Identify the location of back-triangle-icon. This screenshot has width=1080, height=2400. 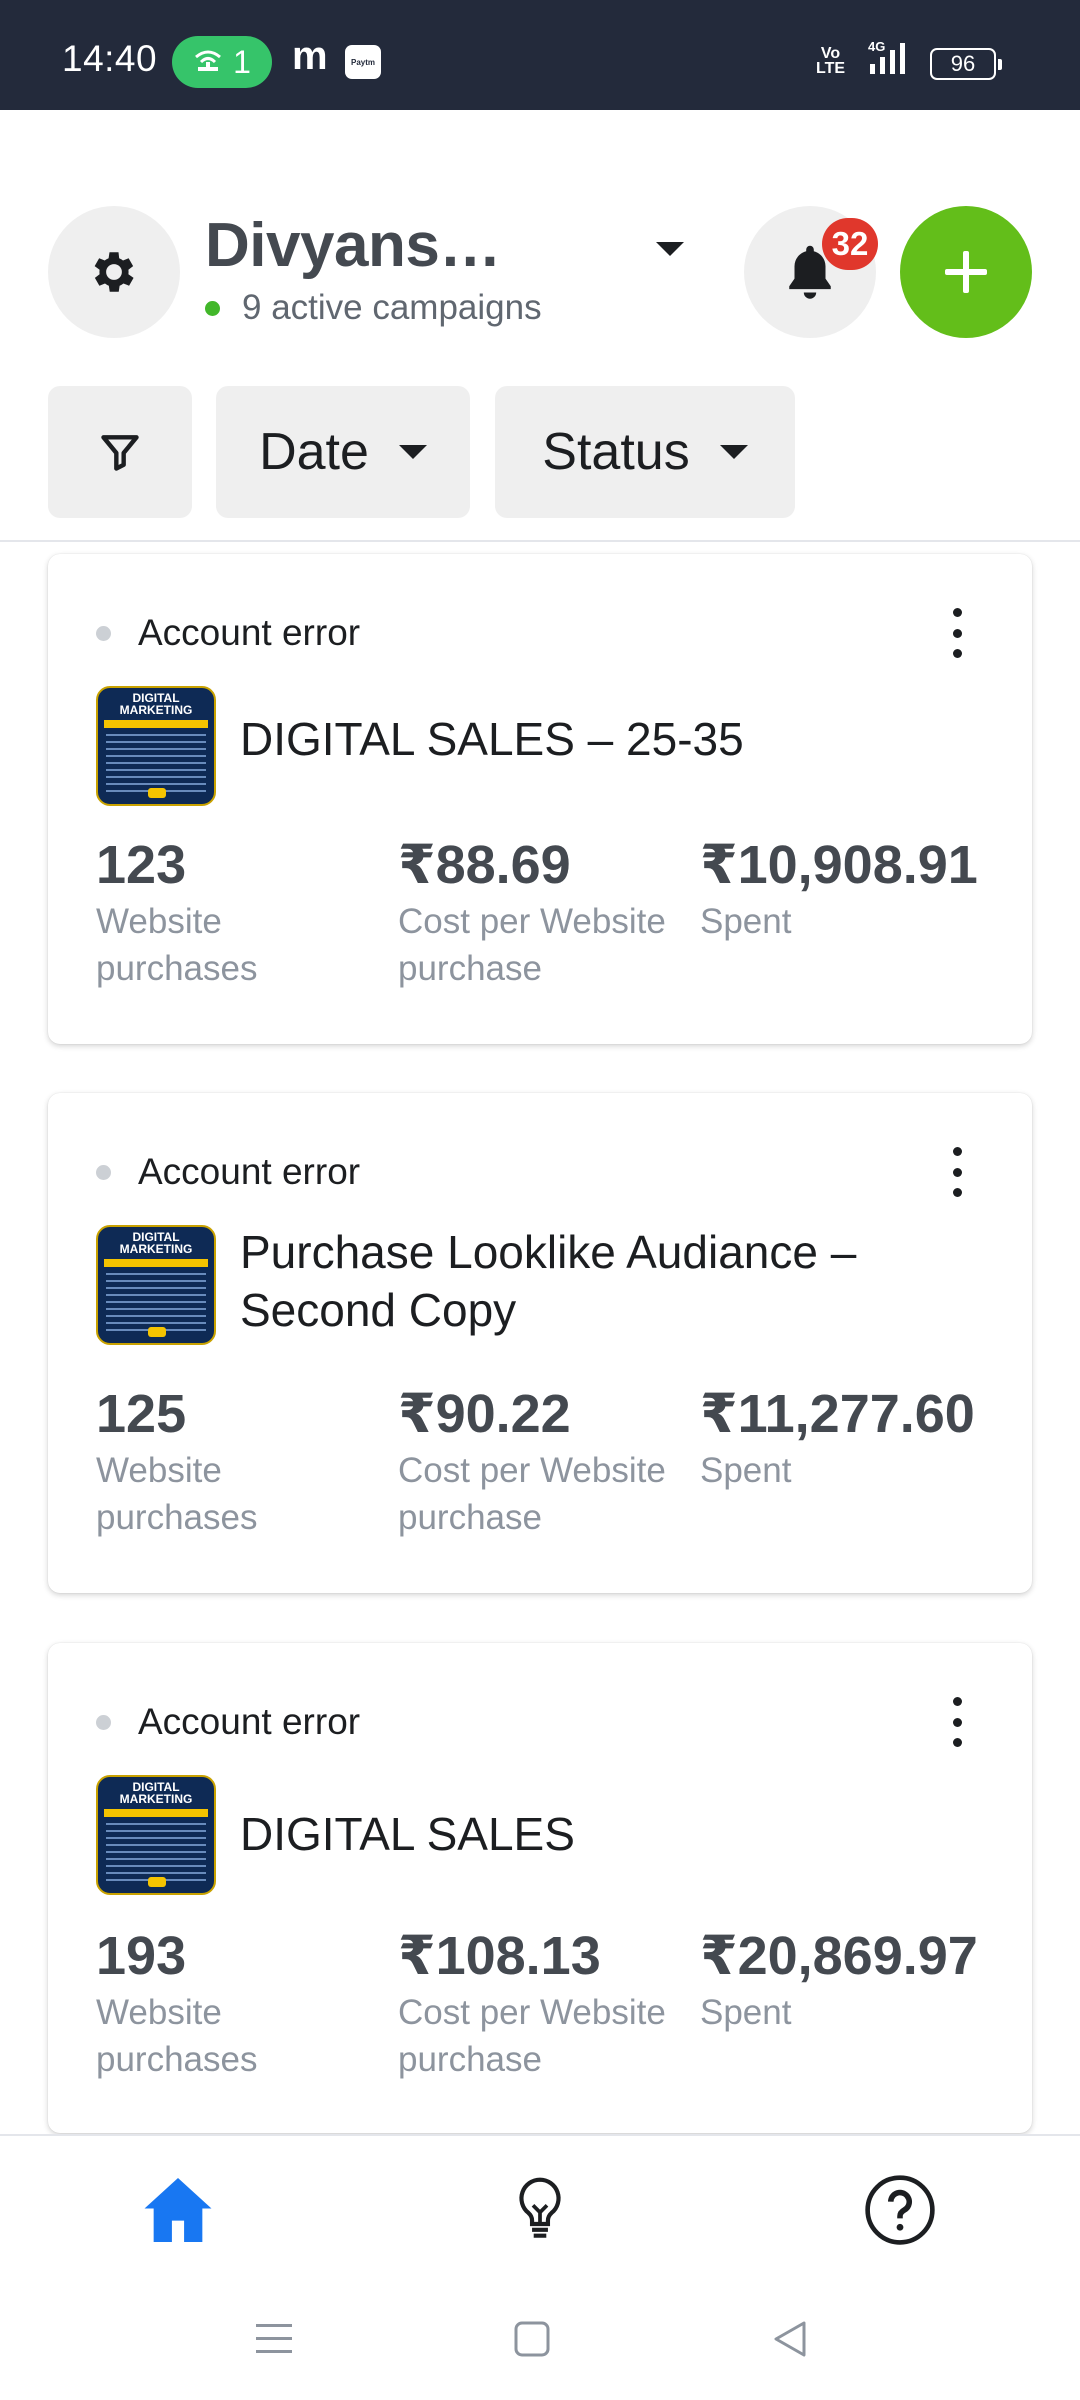
(790, 2339).